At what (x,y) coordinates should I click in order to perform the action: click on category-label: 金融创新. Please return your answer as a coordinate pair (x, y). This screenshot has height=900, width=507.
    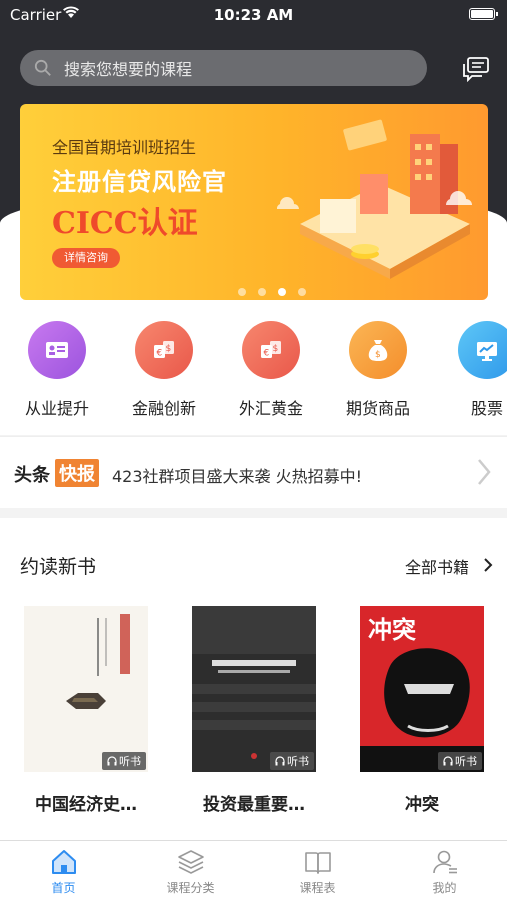
    Looking at the image, I should click on (163, 408).